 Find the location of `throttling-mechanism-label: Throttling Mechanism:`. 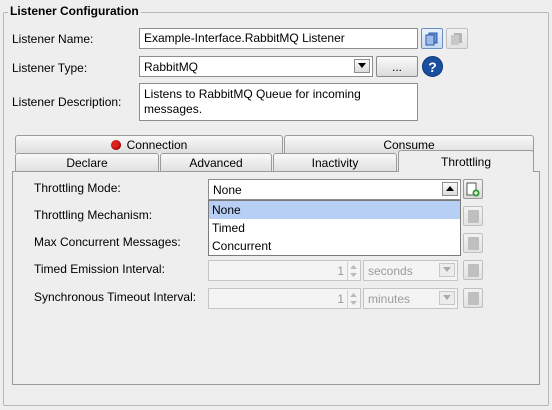

throttling-mechanism-label: Throttling Mechanism: is located at coordinates (93, 215).